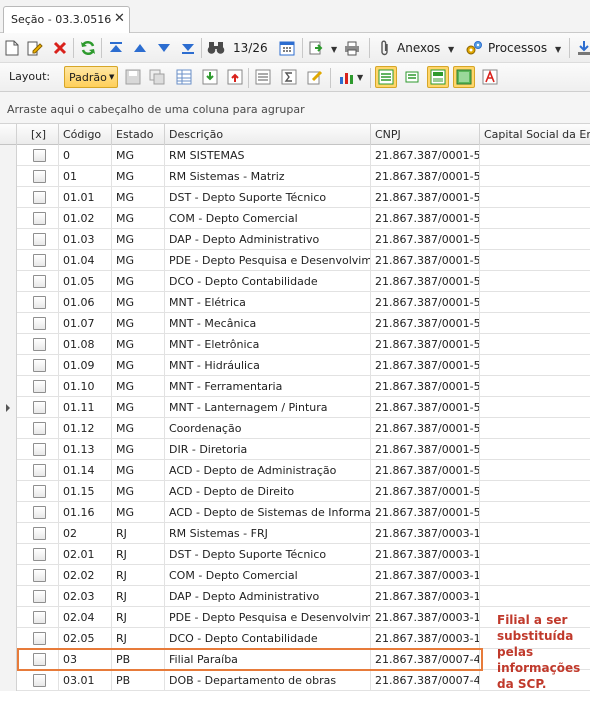 The width and height of the screenshot is (590, 724). I want to click on cell-cnpj: 21.867.387/0007-43, so click(425, 680).